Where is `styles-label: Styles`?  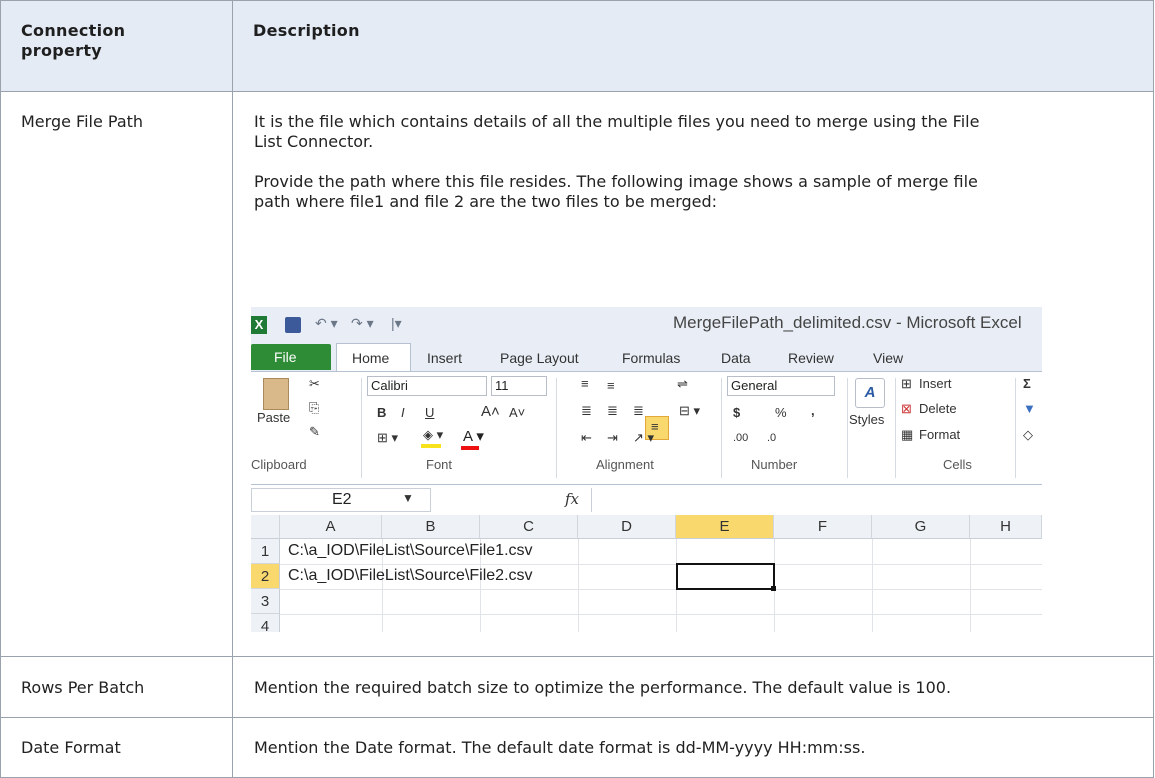
styles-label: Styles is located at coordinates (867, 419).